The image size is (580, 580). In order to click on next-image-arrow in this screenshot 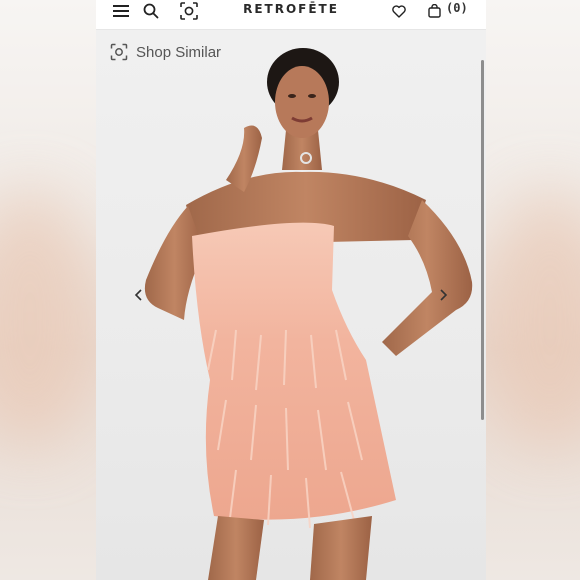, I will do `click(443, 295)`.